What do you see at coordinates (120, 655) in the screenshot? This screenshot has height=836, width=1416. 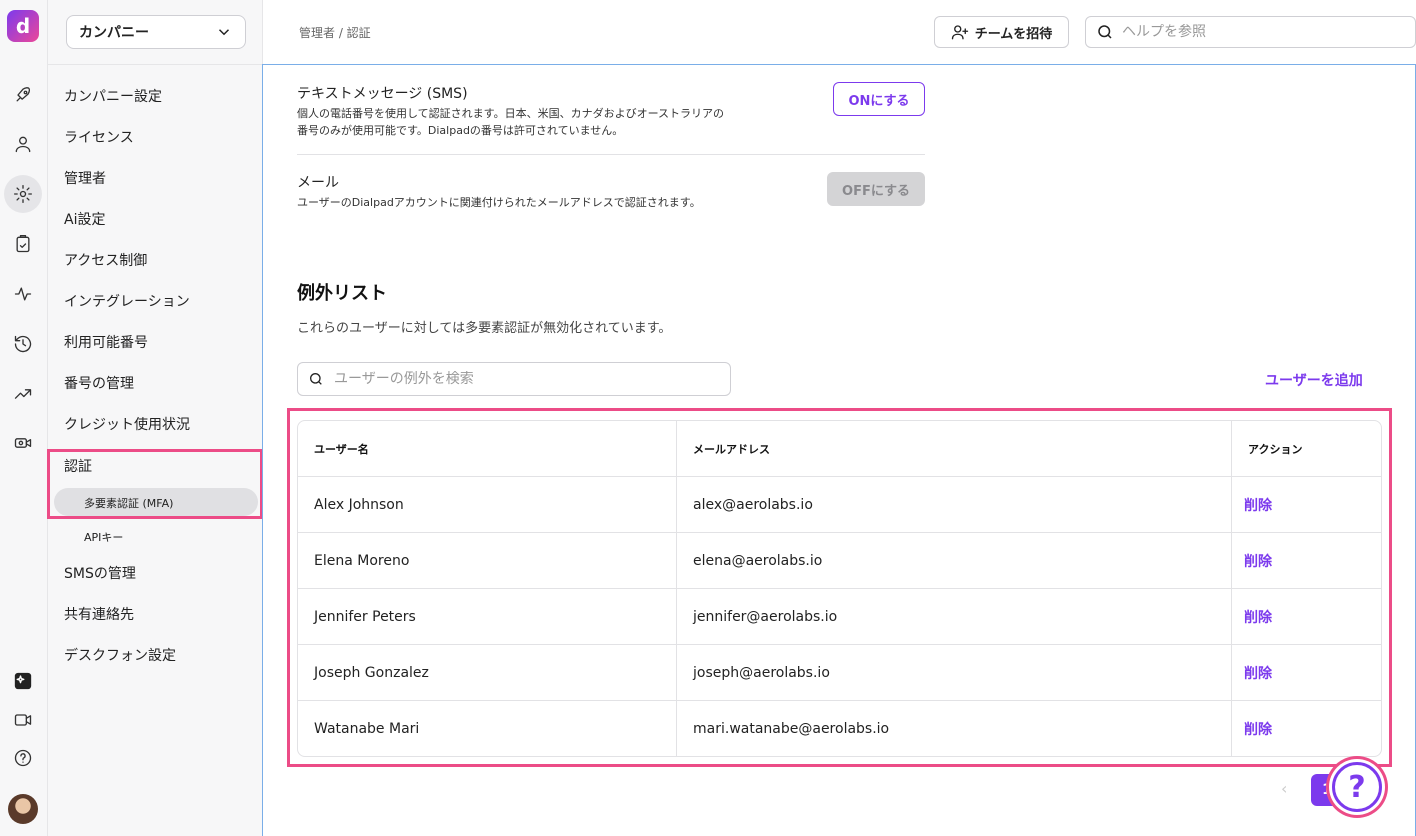 I see `sidebar-item-deskphone-settings: デスクフォン設定` at bounding box center [120, 655].